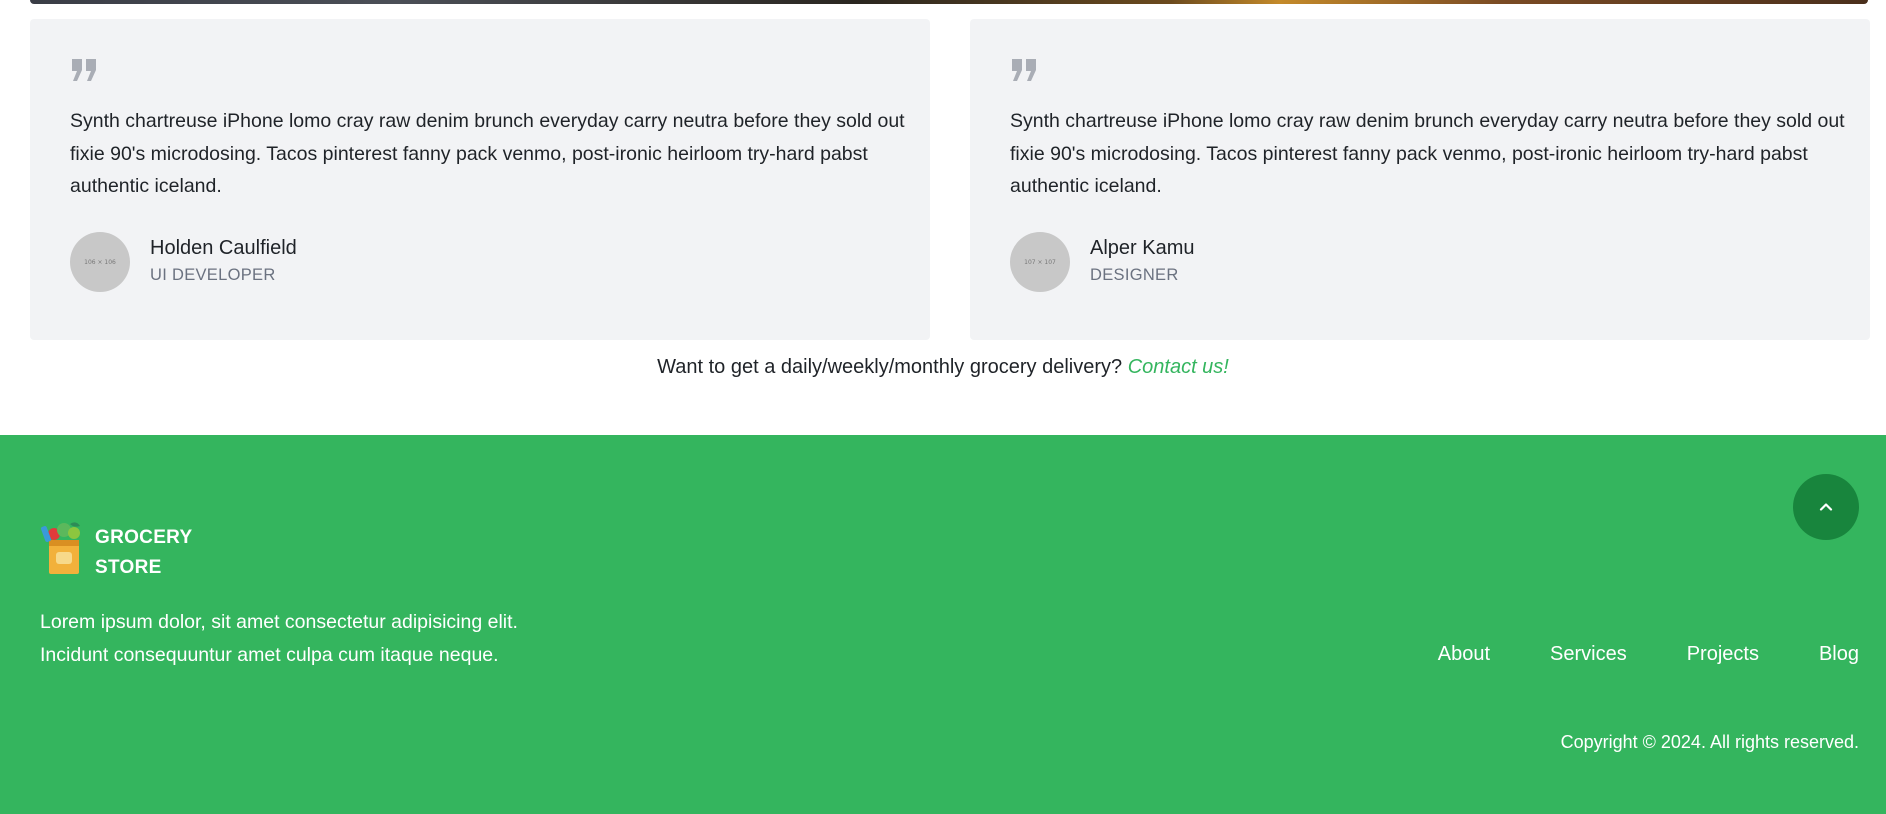 This screenshot has width=1886, height=814. I want to click on footer-nav: About Services Projects Blog, so click(1648, 654).